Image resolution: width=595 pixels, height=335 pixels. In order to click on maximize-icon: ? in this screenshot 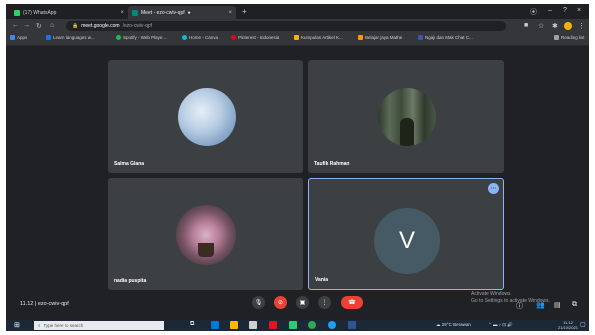, I will do `click(565, 10)`.